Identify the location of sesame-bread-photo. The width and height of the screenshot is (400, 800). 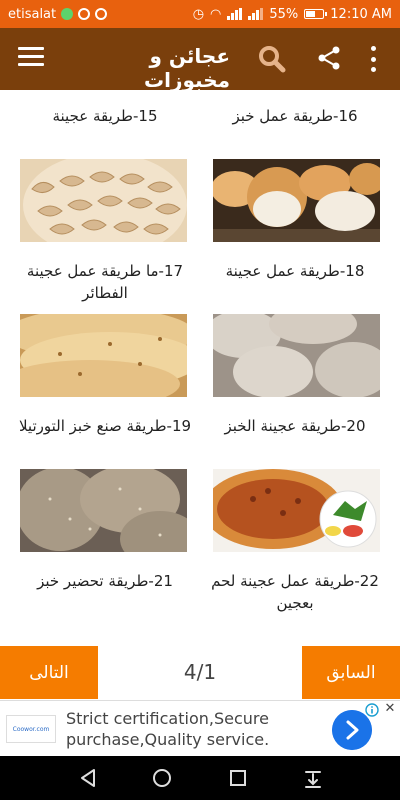
(103, 510).